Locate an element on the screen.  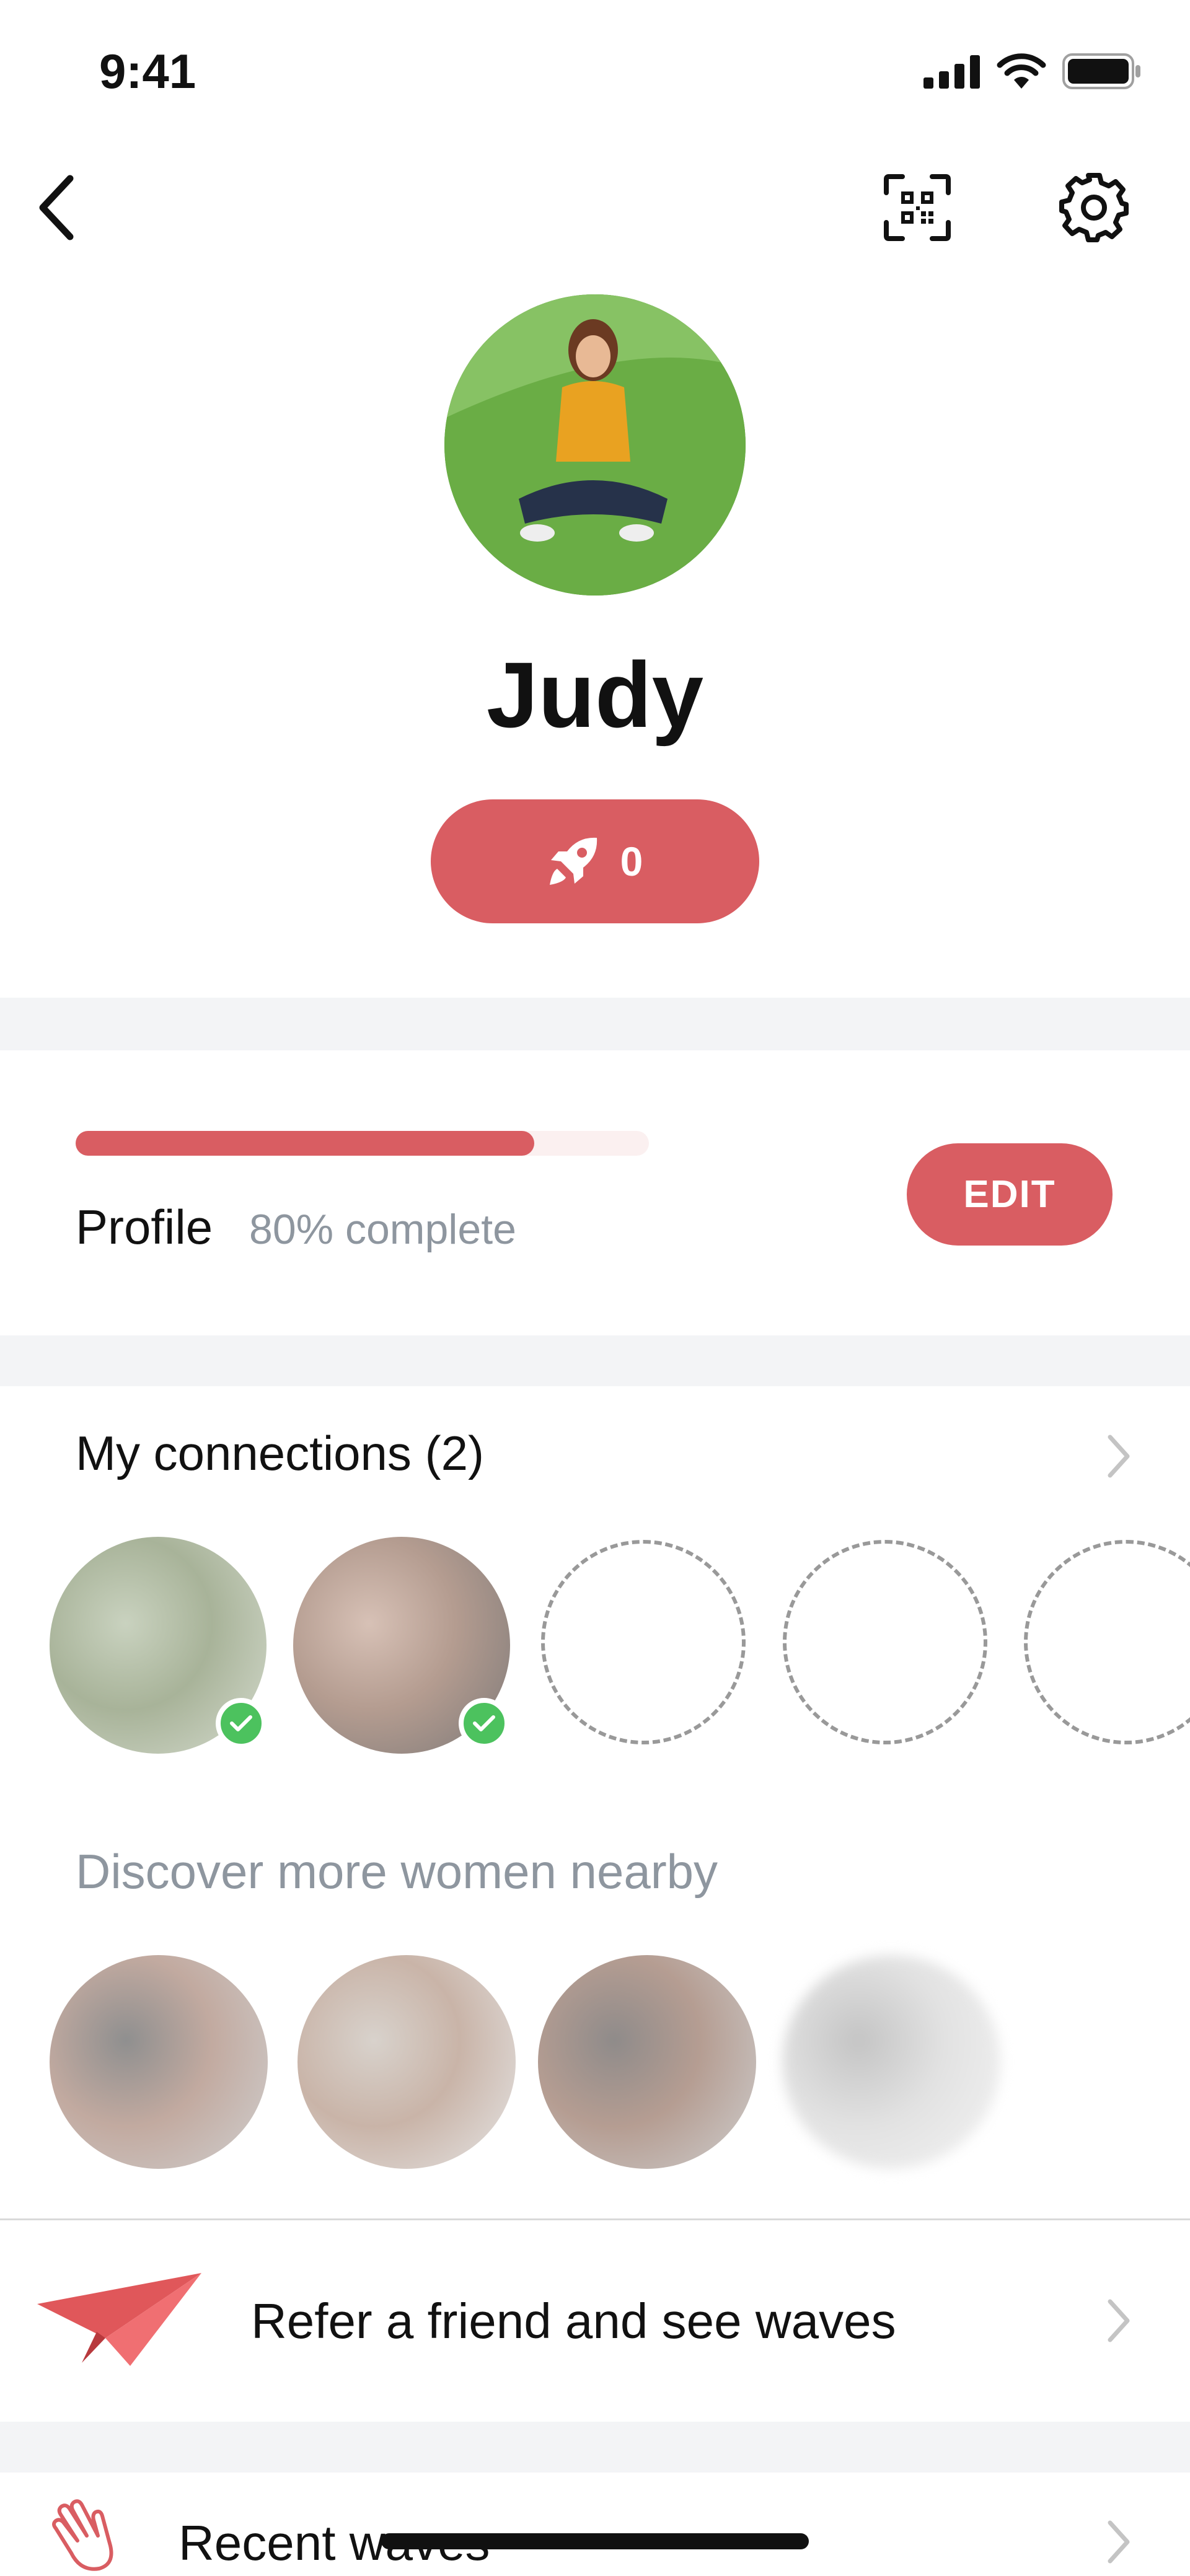
profile-photo is located at coordinates (595, 445).